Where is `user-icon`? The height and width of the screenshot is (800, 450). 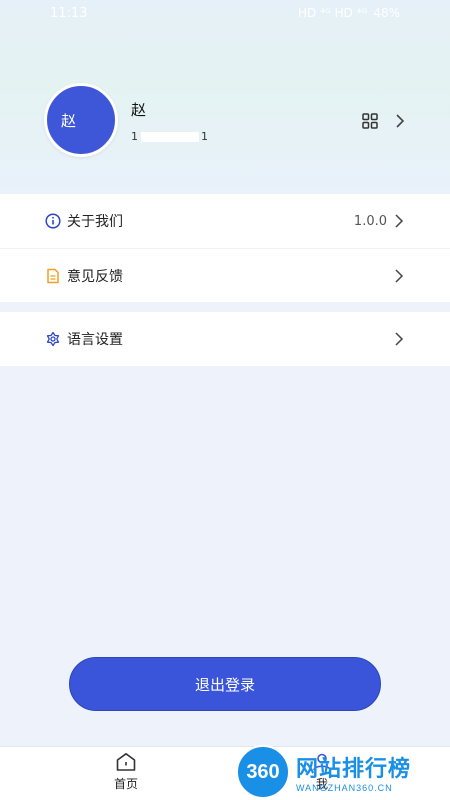
user-icon is located at coordinates (322, 762).